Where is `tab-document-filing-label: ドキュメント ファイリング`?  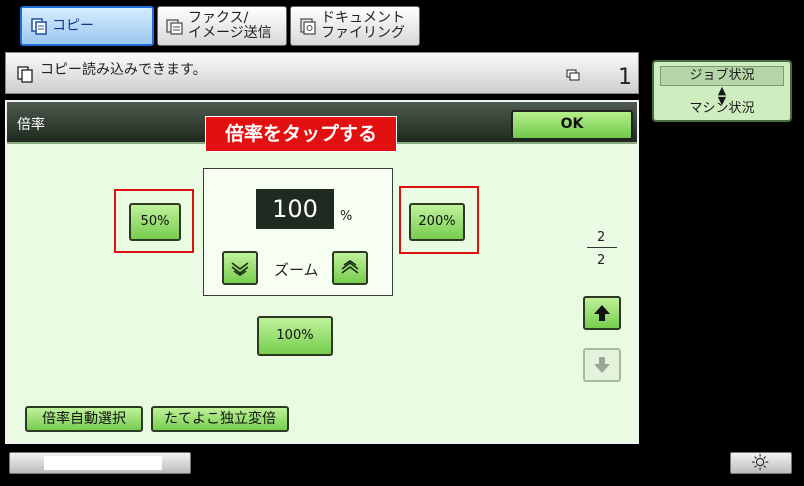
tab-document-filing-label: ドキュメント ファイリング is located at coordinates (363, 25).